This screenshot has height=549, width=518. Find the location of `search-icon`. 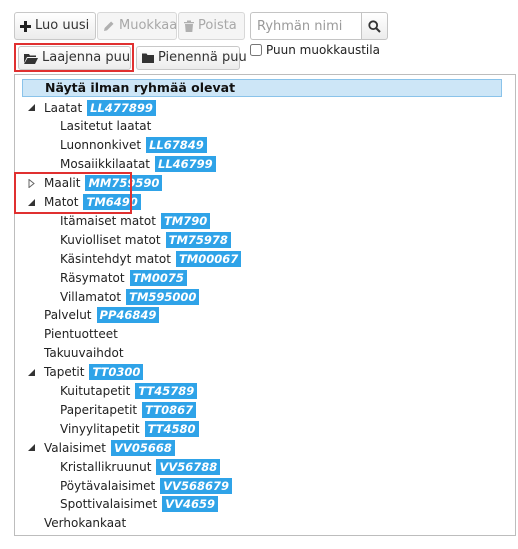

search-icon is located at coordinates (374, 26).